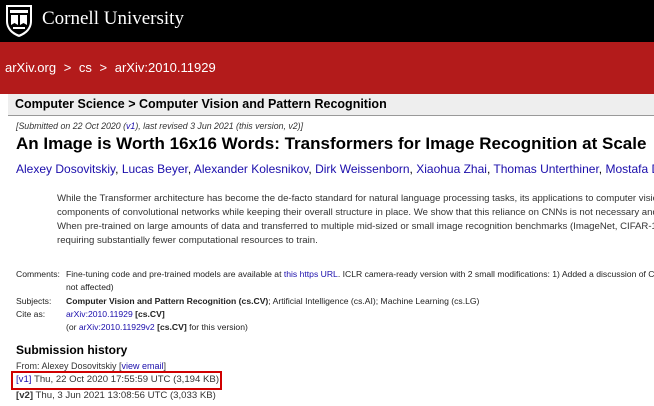 Image resolution: width=654 pixels, height=406 pixels. Describe the element at coordinates (311, 274) in the screenshot. I see `code-url-link: this https URL` at that location.